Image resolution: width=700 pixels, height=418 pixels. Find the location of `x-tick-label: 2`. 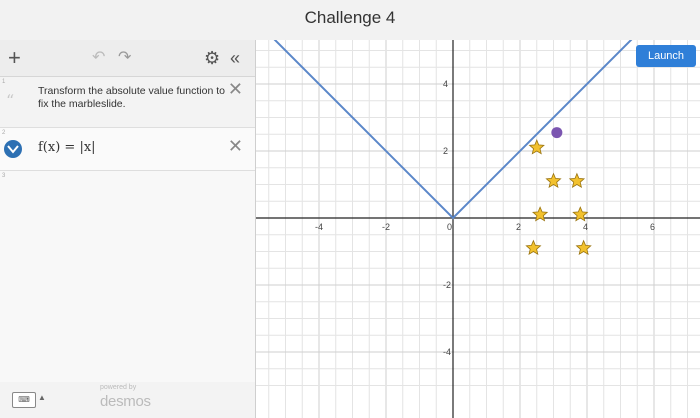

x-tick-label: 2 is located at coordinates (518, 227).